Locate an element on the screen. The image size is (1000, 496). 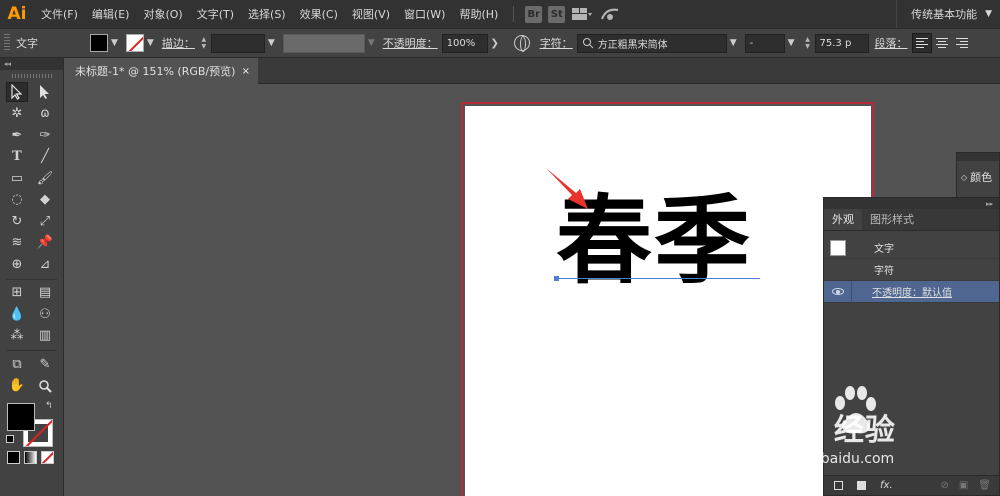
stroke-weight-dropdown-icon: ▼ is located at coordinates (271, 43).